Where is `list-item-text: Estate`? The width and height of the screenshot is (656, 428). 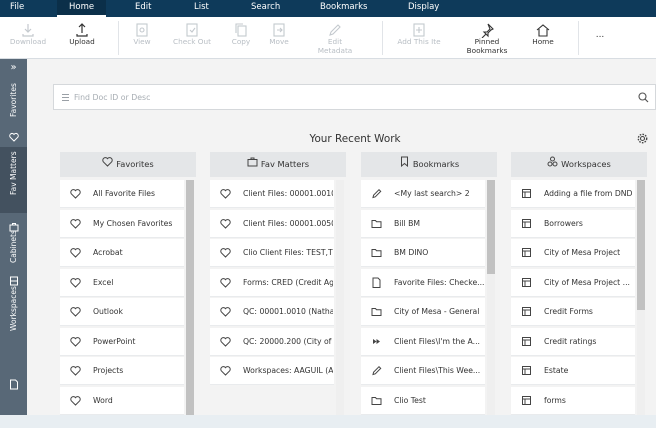 list-item-text: Estate is located at coordinates (556, 370).